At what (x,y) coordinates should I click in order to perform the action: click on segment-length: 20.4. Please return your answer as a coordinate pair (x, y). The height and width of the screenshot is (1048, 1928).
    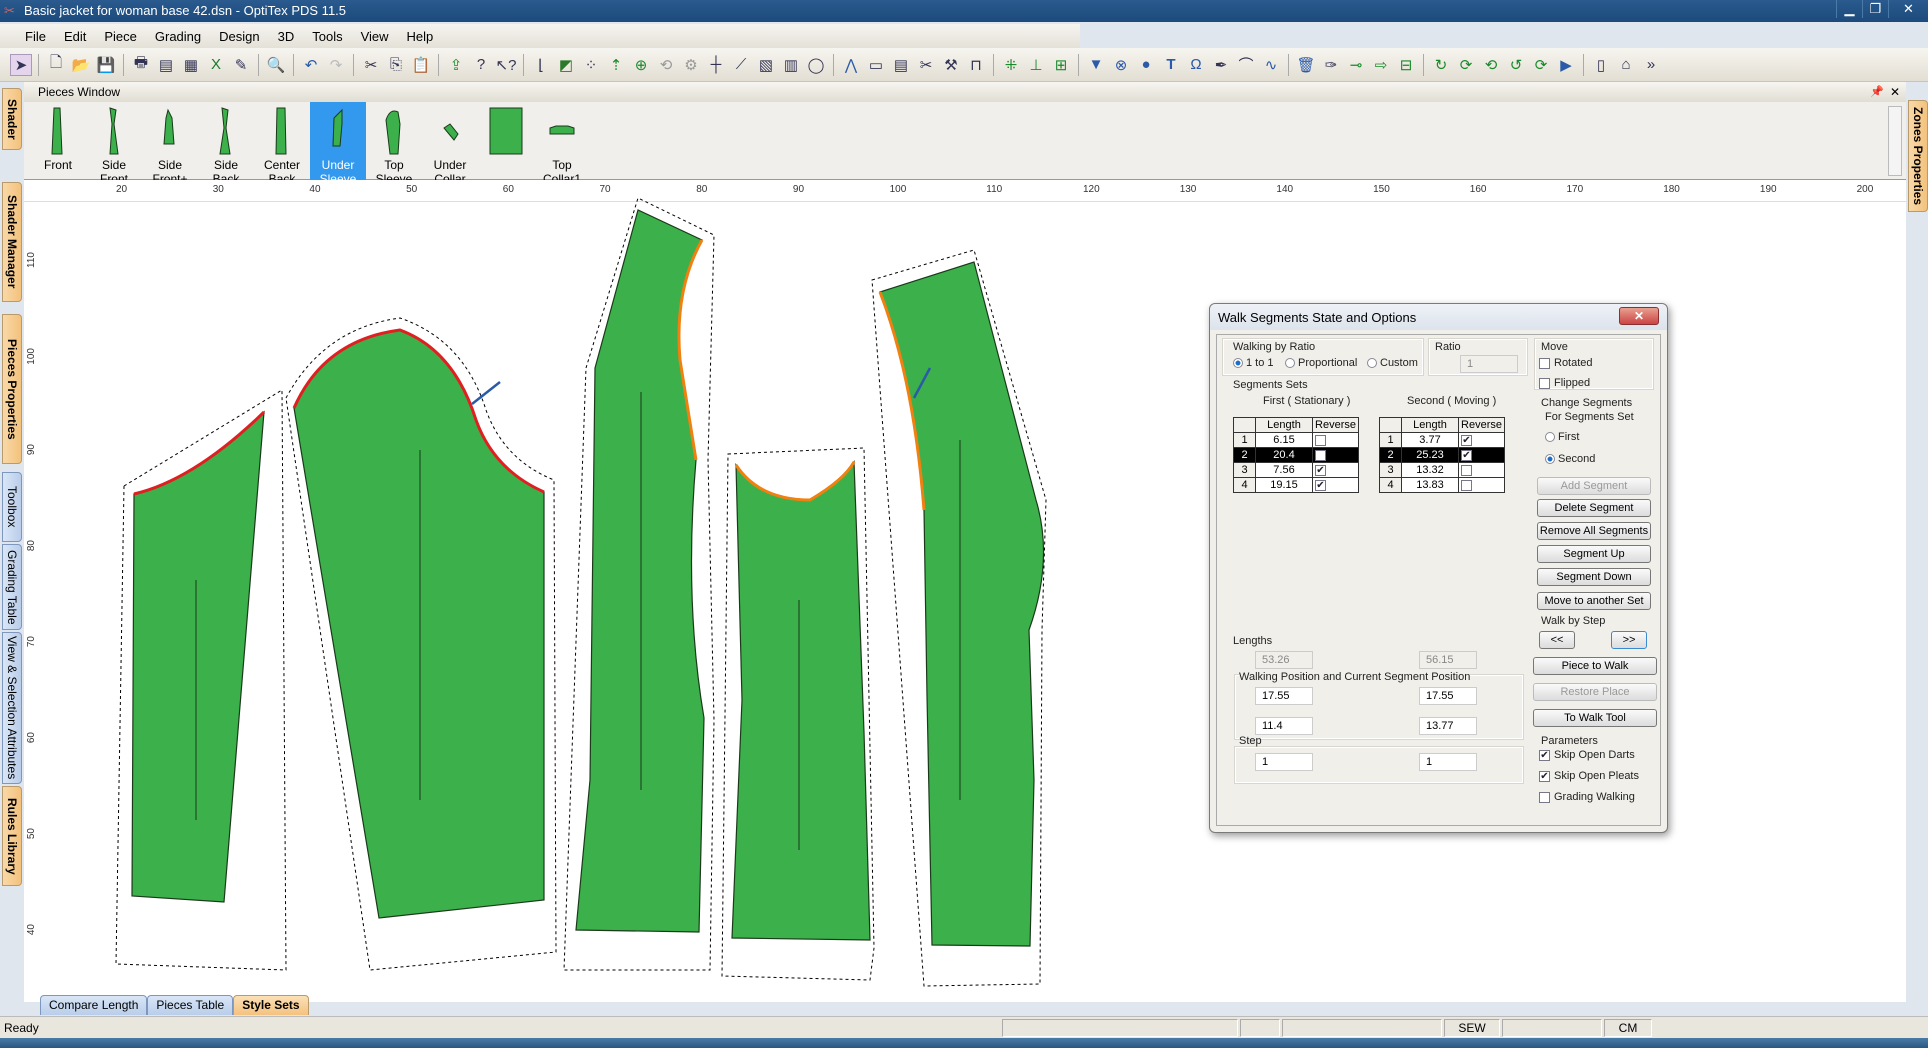
    Looking at the image, I should click on (1284, 455).